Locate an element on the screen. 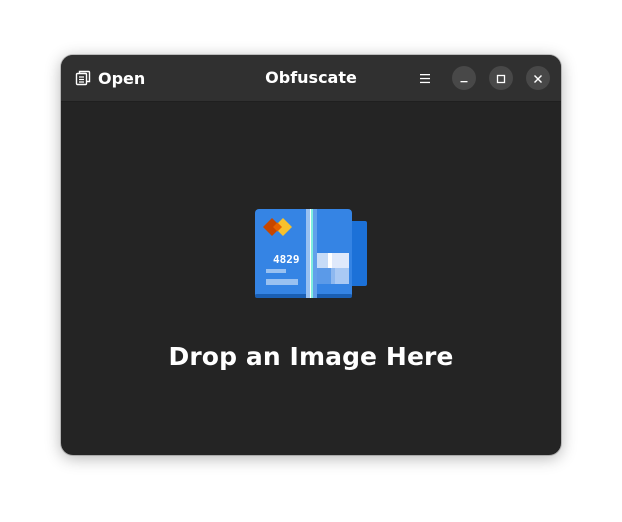 The width and height of the screenshot is (622, 522). minimize-icon is located at coordinates (464, 78).